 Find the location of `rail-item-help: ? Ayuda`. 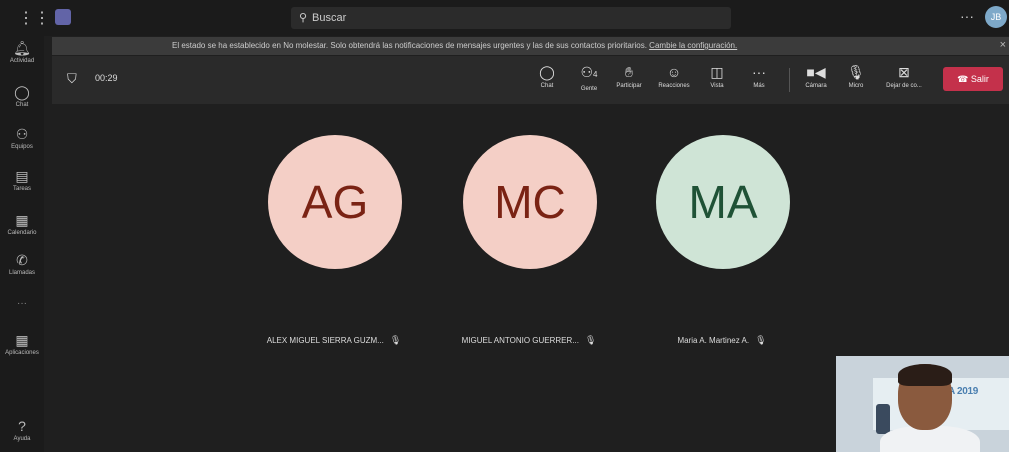

rail-item-help: ? Ayuda is located at coordinates (22, 430).